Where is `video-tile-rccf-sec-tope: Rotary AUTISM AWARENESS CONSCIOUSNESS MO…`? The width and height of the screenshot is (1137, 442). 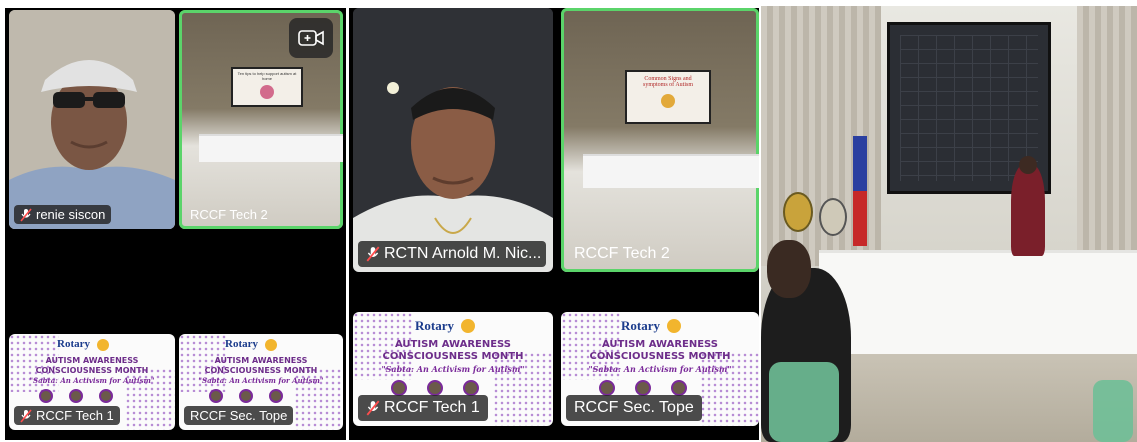 video-tile-rccf-sec-tope: Rotary AUTISM AWARENESS CONSCIOUSNESS MO… is located at coordinates (261, 382).